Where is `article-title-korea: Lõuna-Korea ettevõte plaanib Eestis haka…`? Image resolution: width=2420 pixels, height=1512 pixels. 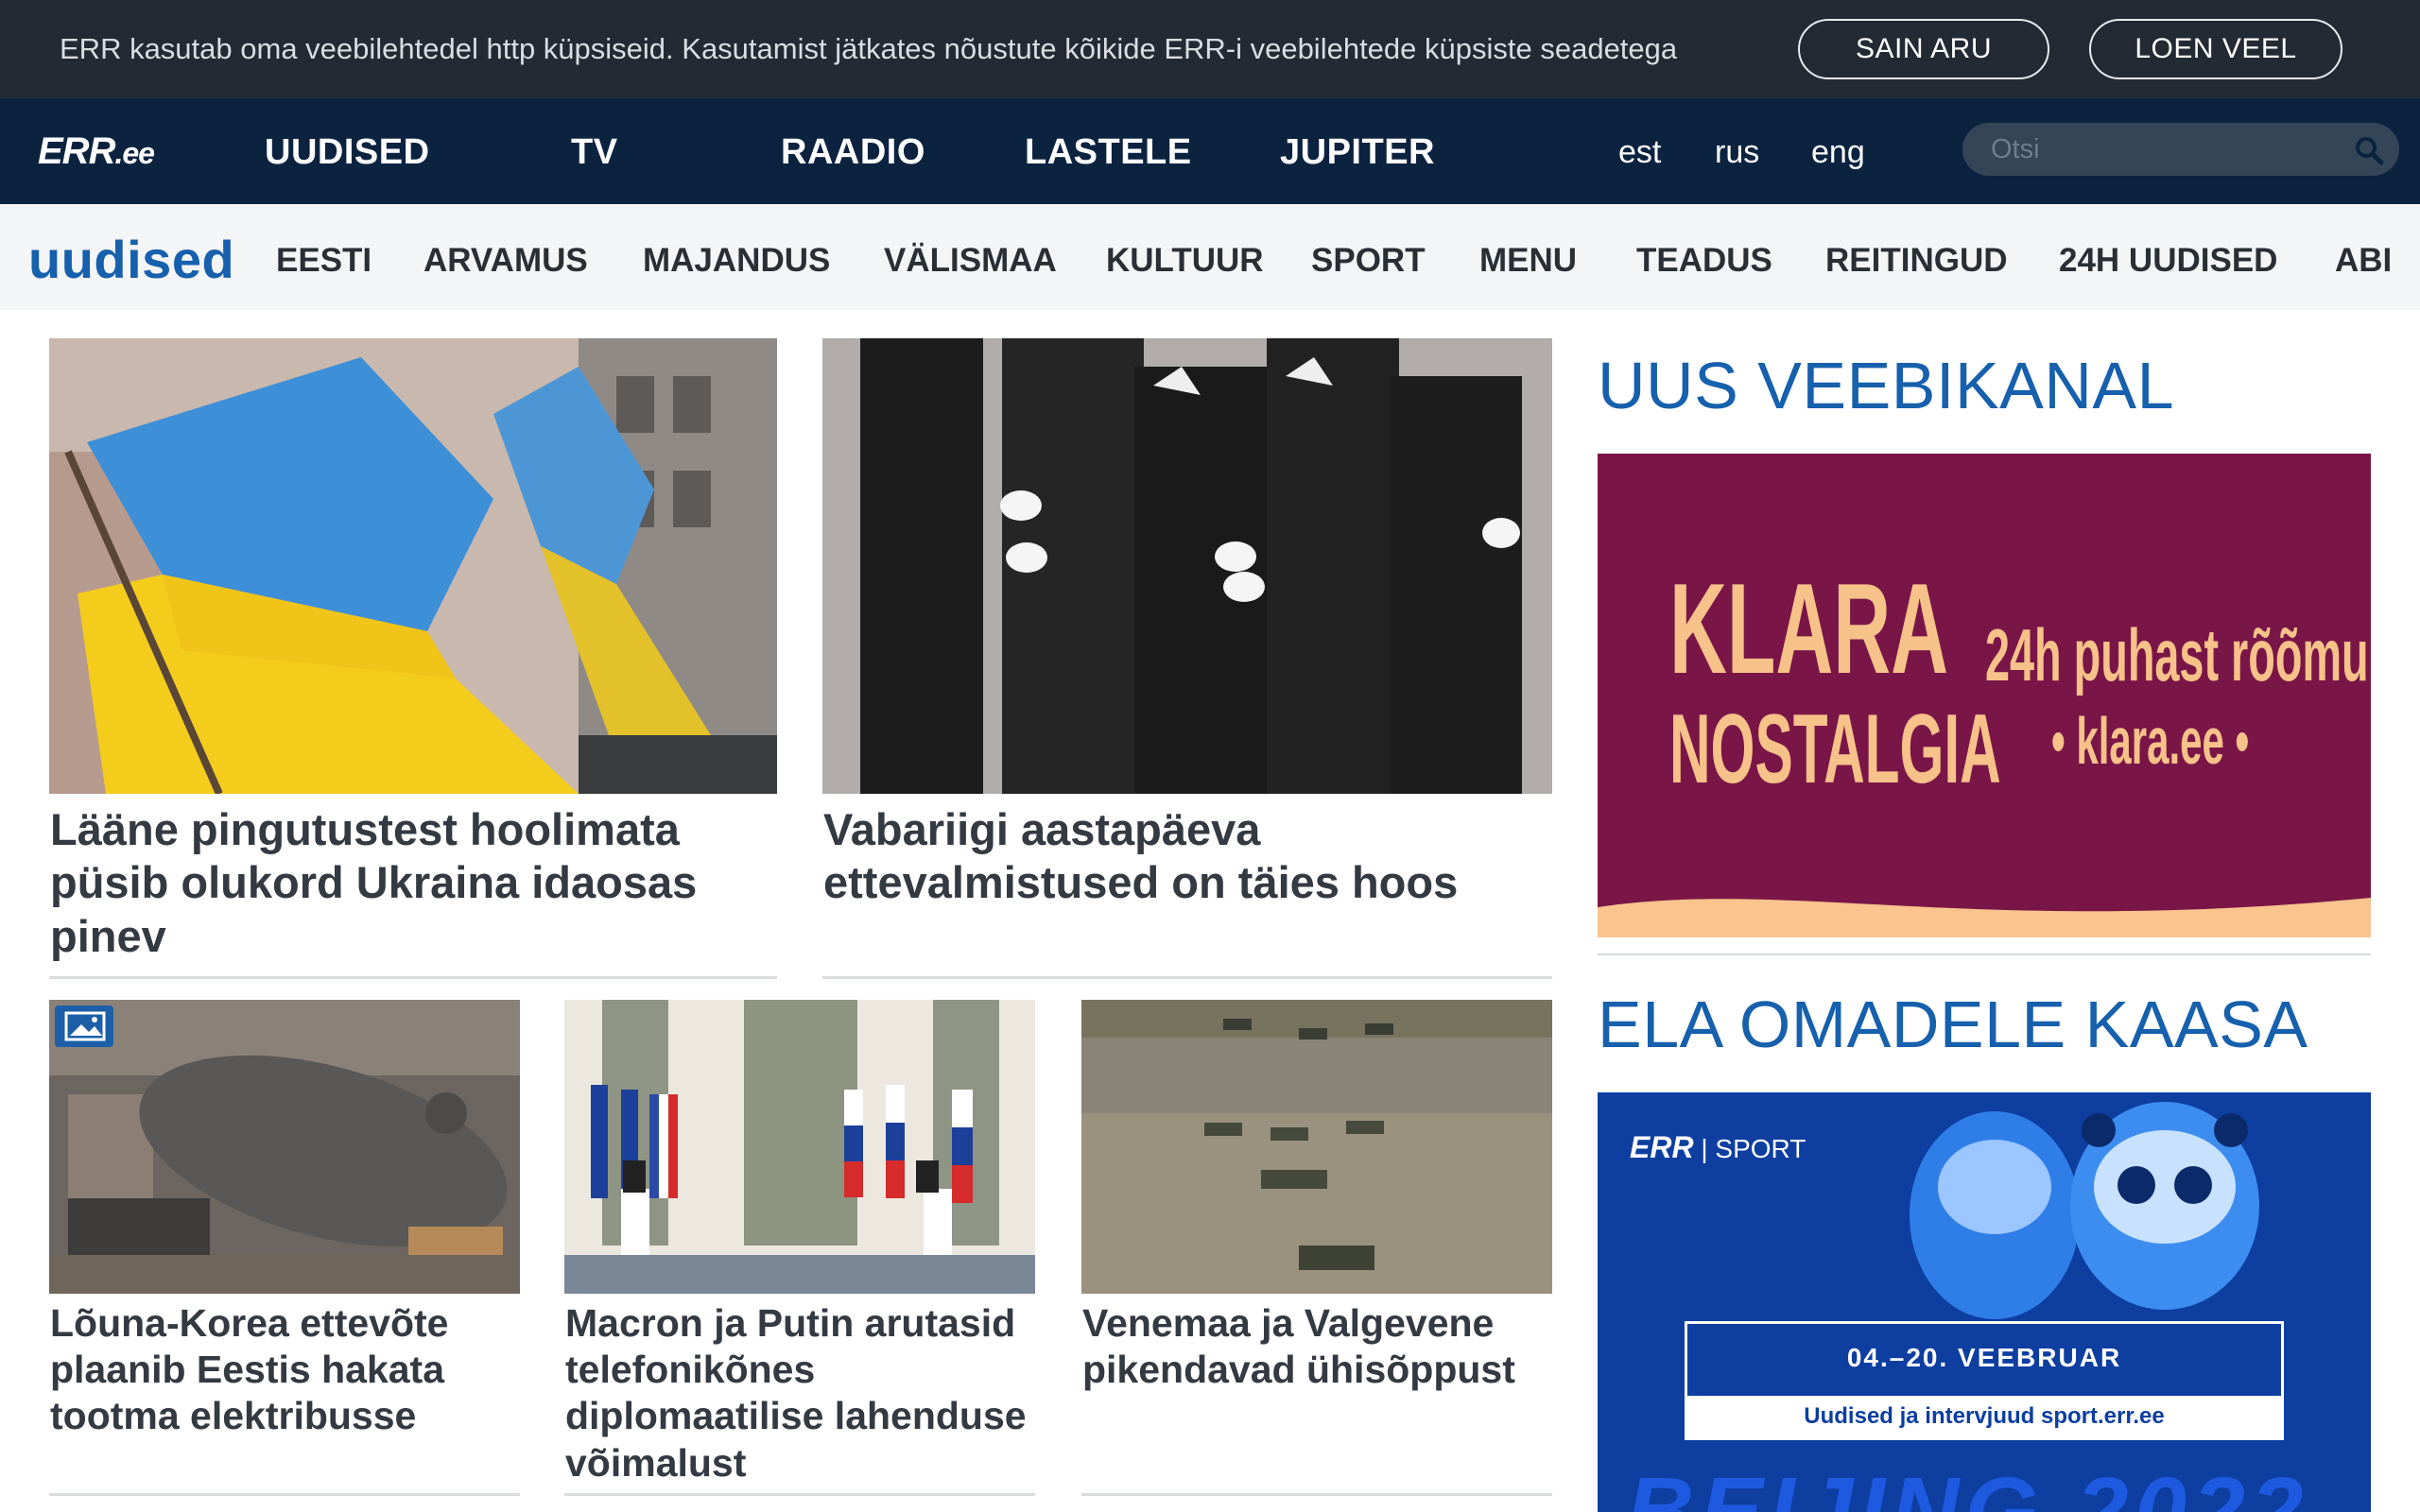
article-title-korea: Lõuna-Korea ettevõte plaanib Eestis haka… is located at coordinates (281, 1370).